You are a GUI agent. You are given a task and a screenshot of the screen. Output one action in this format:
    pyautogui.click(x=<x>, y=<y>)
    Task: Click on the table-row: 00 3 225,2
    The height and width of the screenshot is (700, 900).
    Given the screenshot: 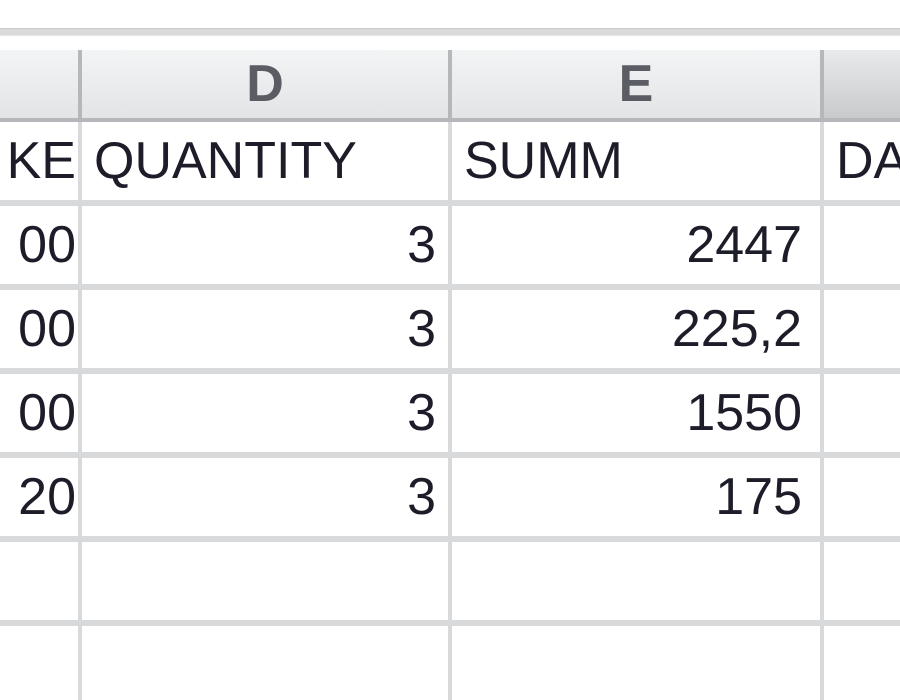 What is the action you would take?
    pyautogui.click(x=450, y=332)
    